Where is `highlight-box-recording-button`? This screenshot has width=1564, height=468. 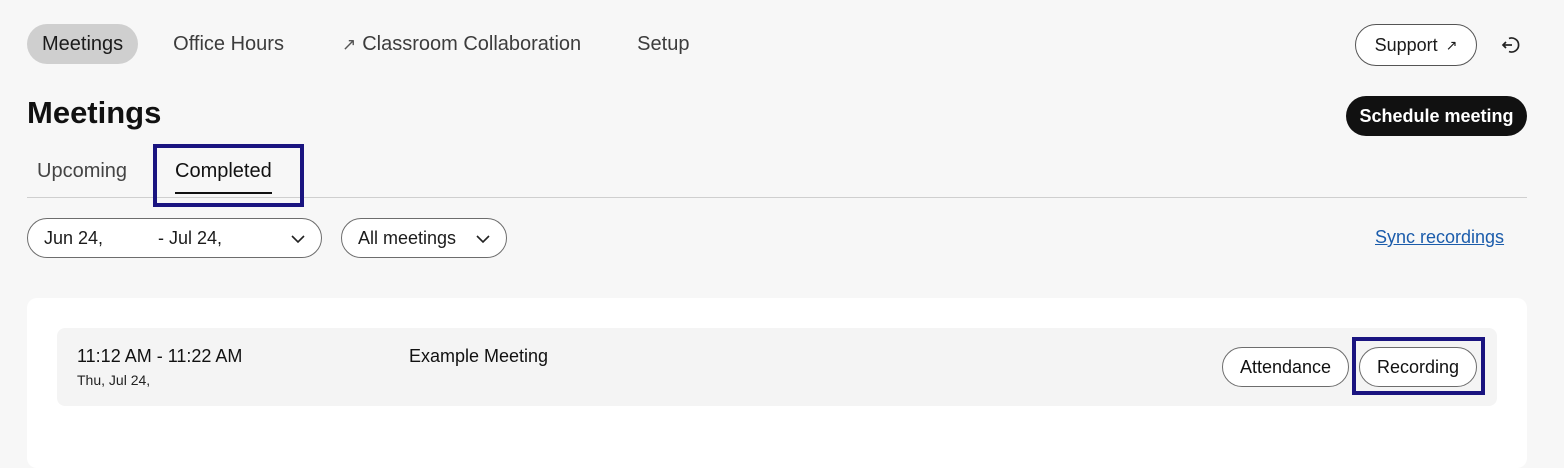
highlight-box-recording-button is located at coordinates (1418, 366).